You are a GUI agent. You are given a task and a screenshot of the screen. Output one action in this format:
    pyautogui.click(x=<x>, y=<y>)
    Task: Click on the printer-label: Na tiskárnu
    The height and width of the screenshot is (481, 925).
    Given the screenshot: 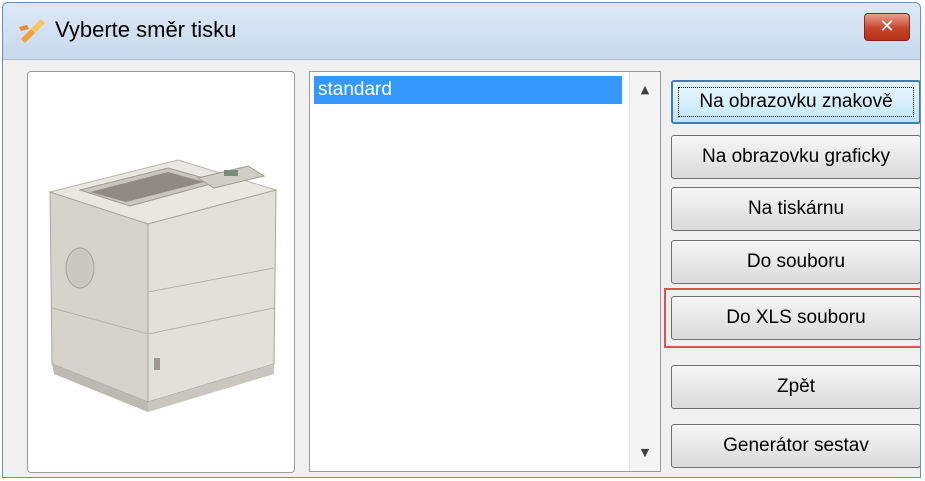 What is the action you would take?
    pyautogui.click(x=796, y=208)
    